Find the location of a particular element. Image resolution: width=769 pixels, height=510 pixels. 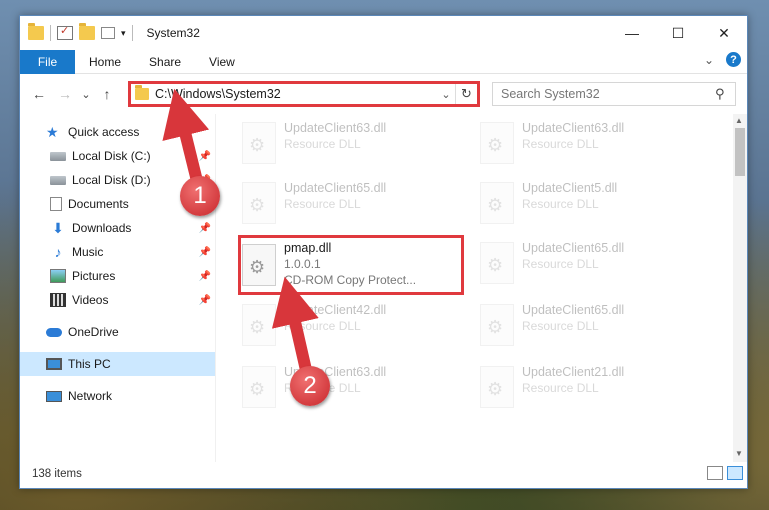

qat-dropdown-icon: ▾ is located at coordinates (123, 33).